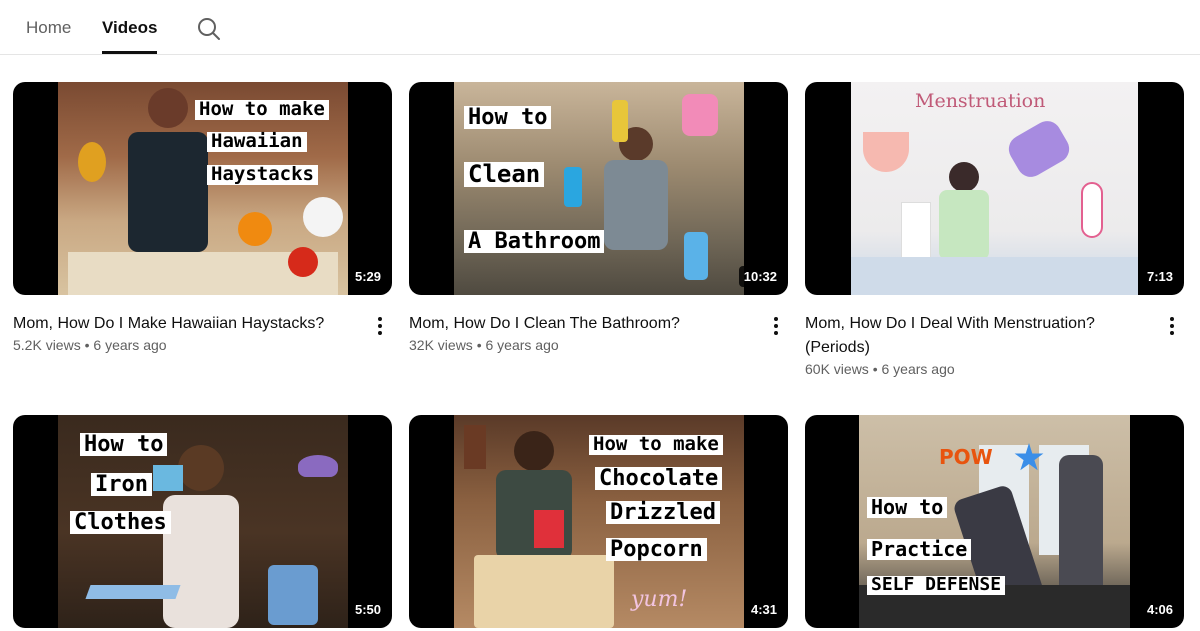 This screenshot has width=1200, height=631. I want to click on video-duration-badge: 4:06, so click(1159, 609).